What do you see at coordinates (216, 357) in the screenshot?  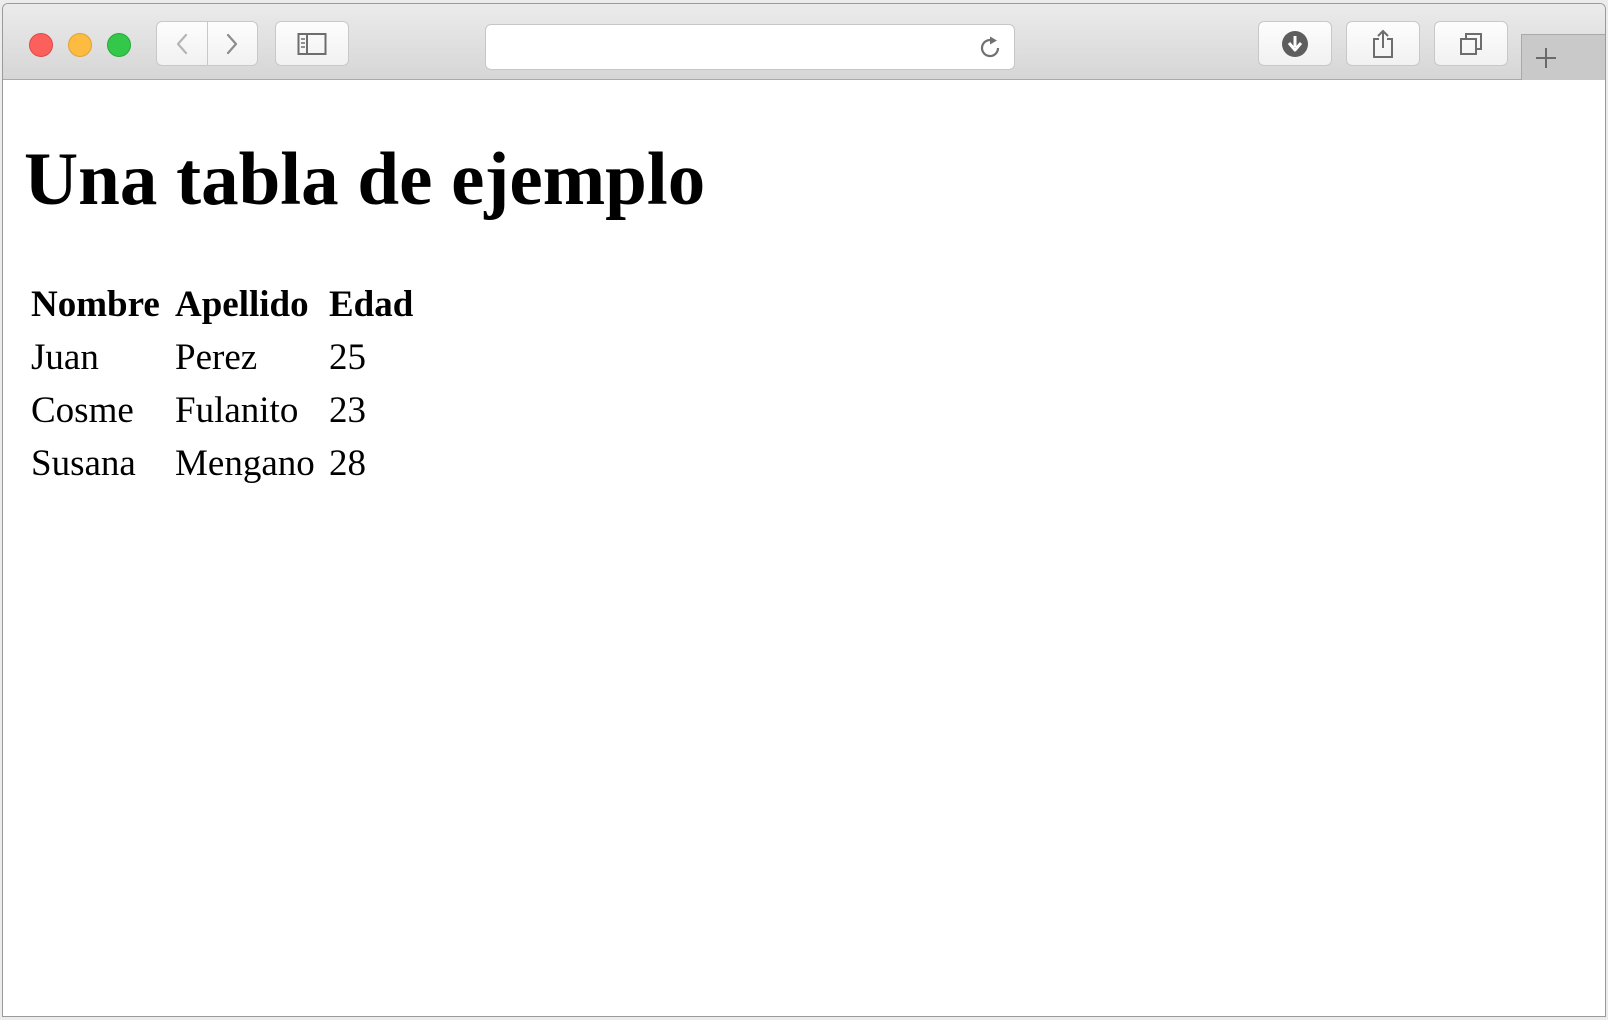 I see `cell-apellido: Perez` at bounding box center [216, 357].